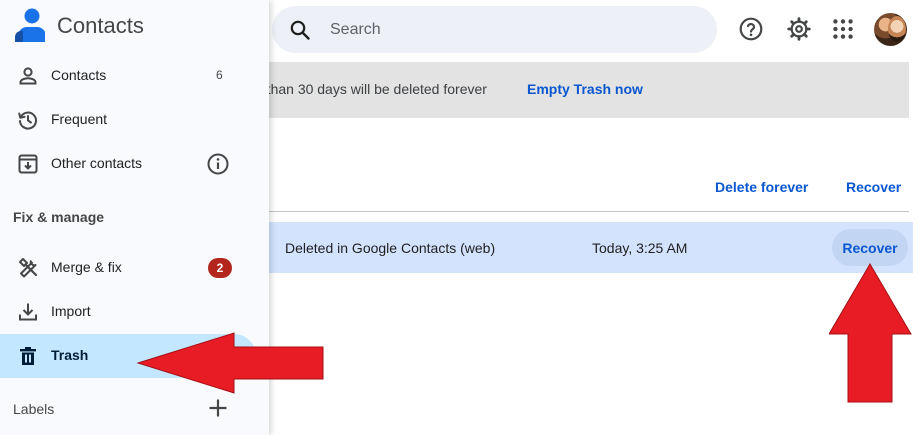 This screenshot has height=435, width=919. Describe the element at coordinates (59, 217) in the screenshot. I see `fix-manage-heading: Fix & manage` at that location.